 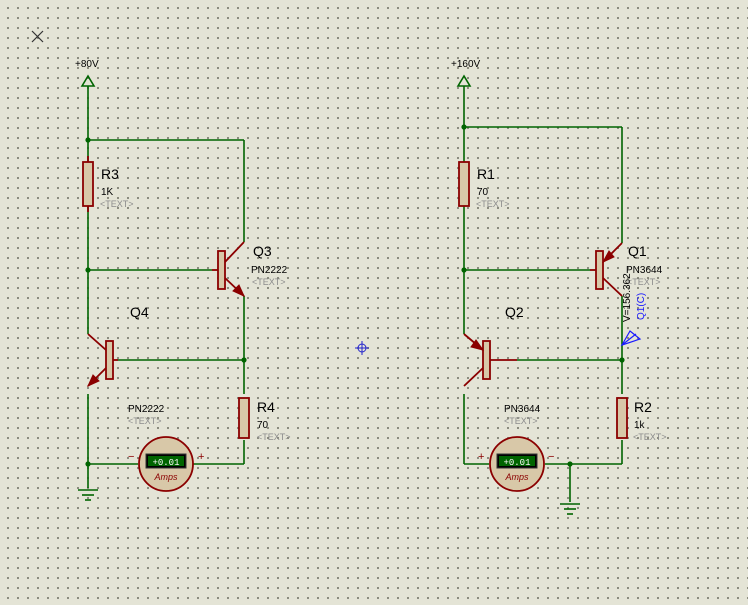 What do you see at coordinates (131, 457) in the screenshot?
I see `ammeter-left-minus: −` at bounding box center [131, 457].